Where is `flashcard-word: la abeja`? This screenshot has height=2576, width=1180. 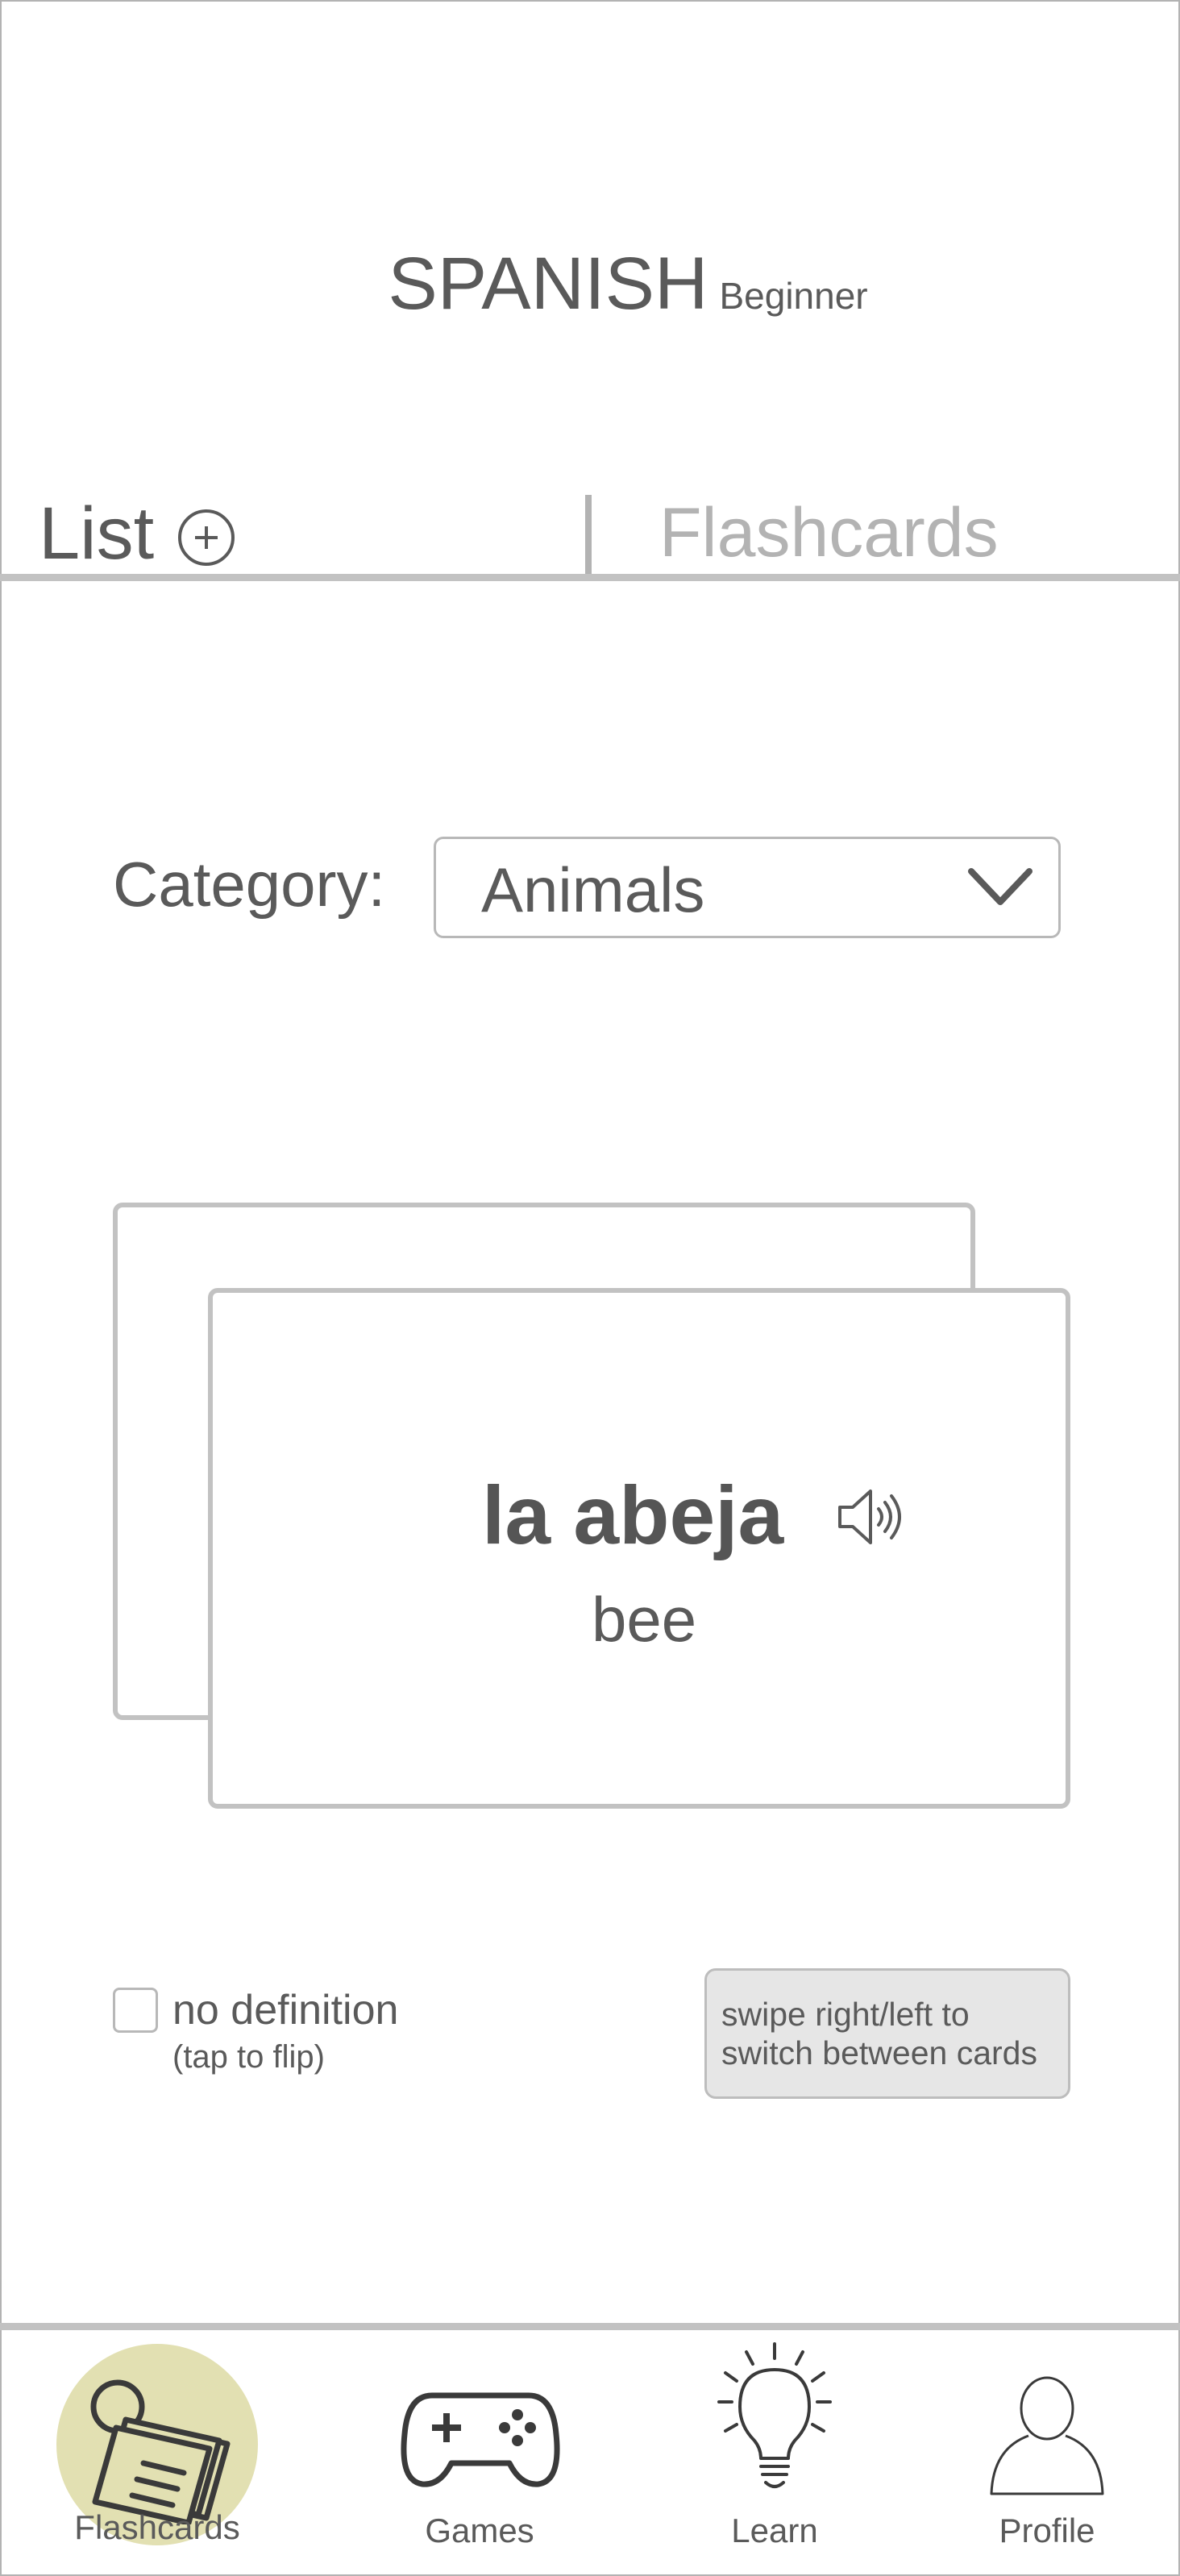 flashcard-word: la abeja is located at coordinates (633, 1515).